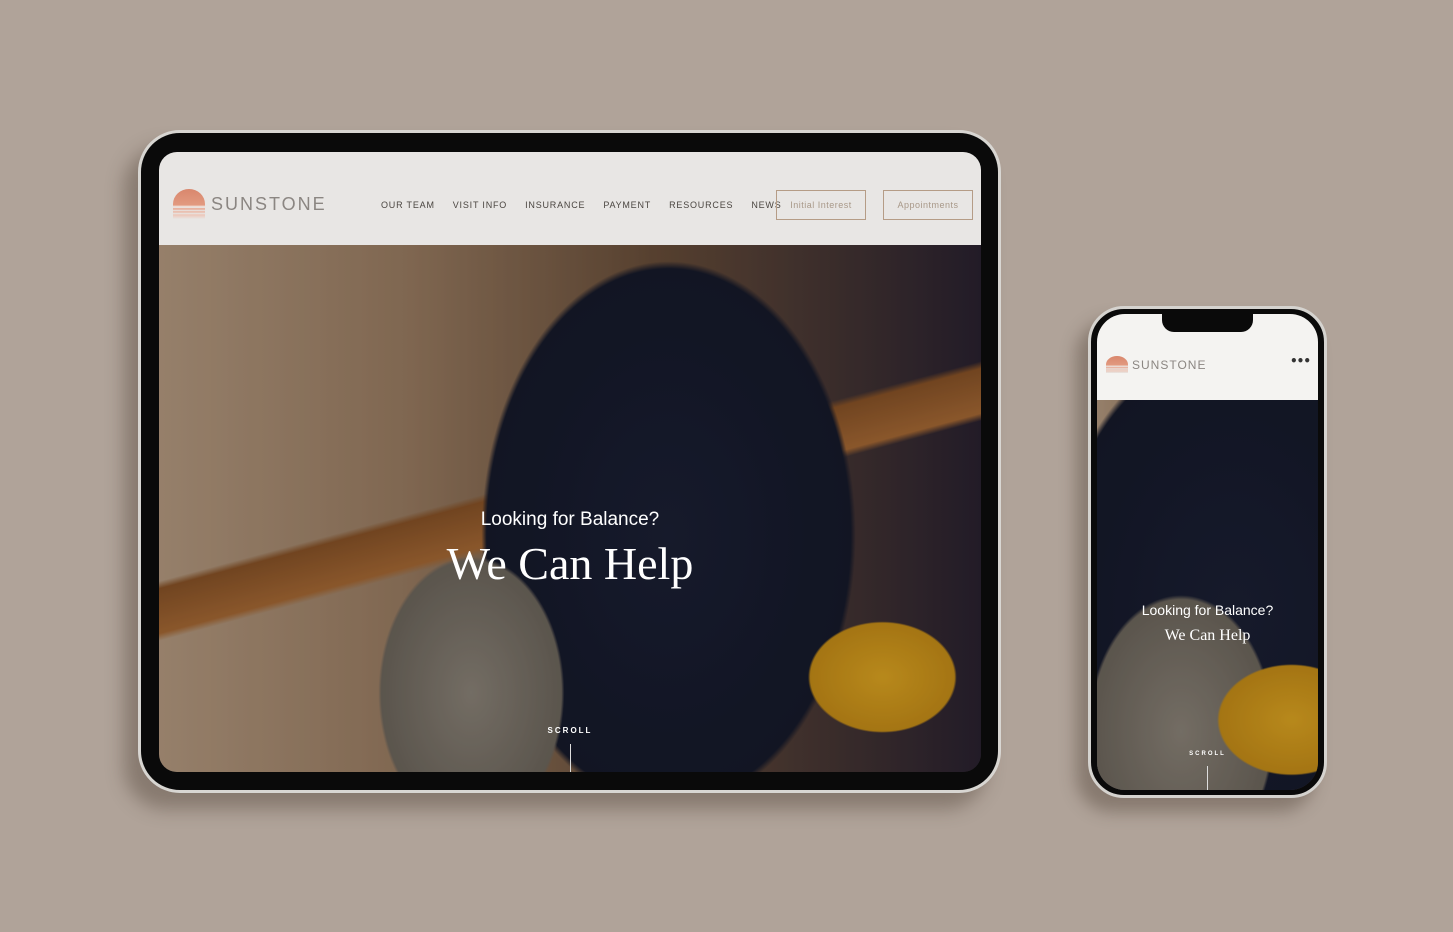 The height and width of the screenshot is (932, 1453). What do you see at coordinates (1207, 635) in the screenshot?
I see `mobile-hero-headline: We Can Help` at bounding box center [1207, 635].